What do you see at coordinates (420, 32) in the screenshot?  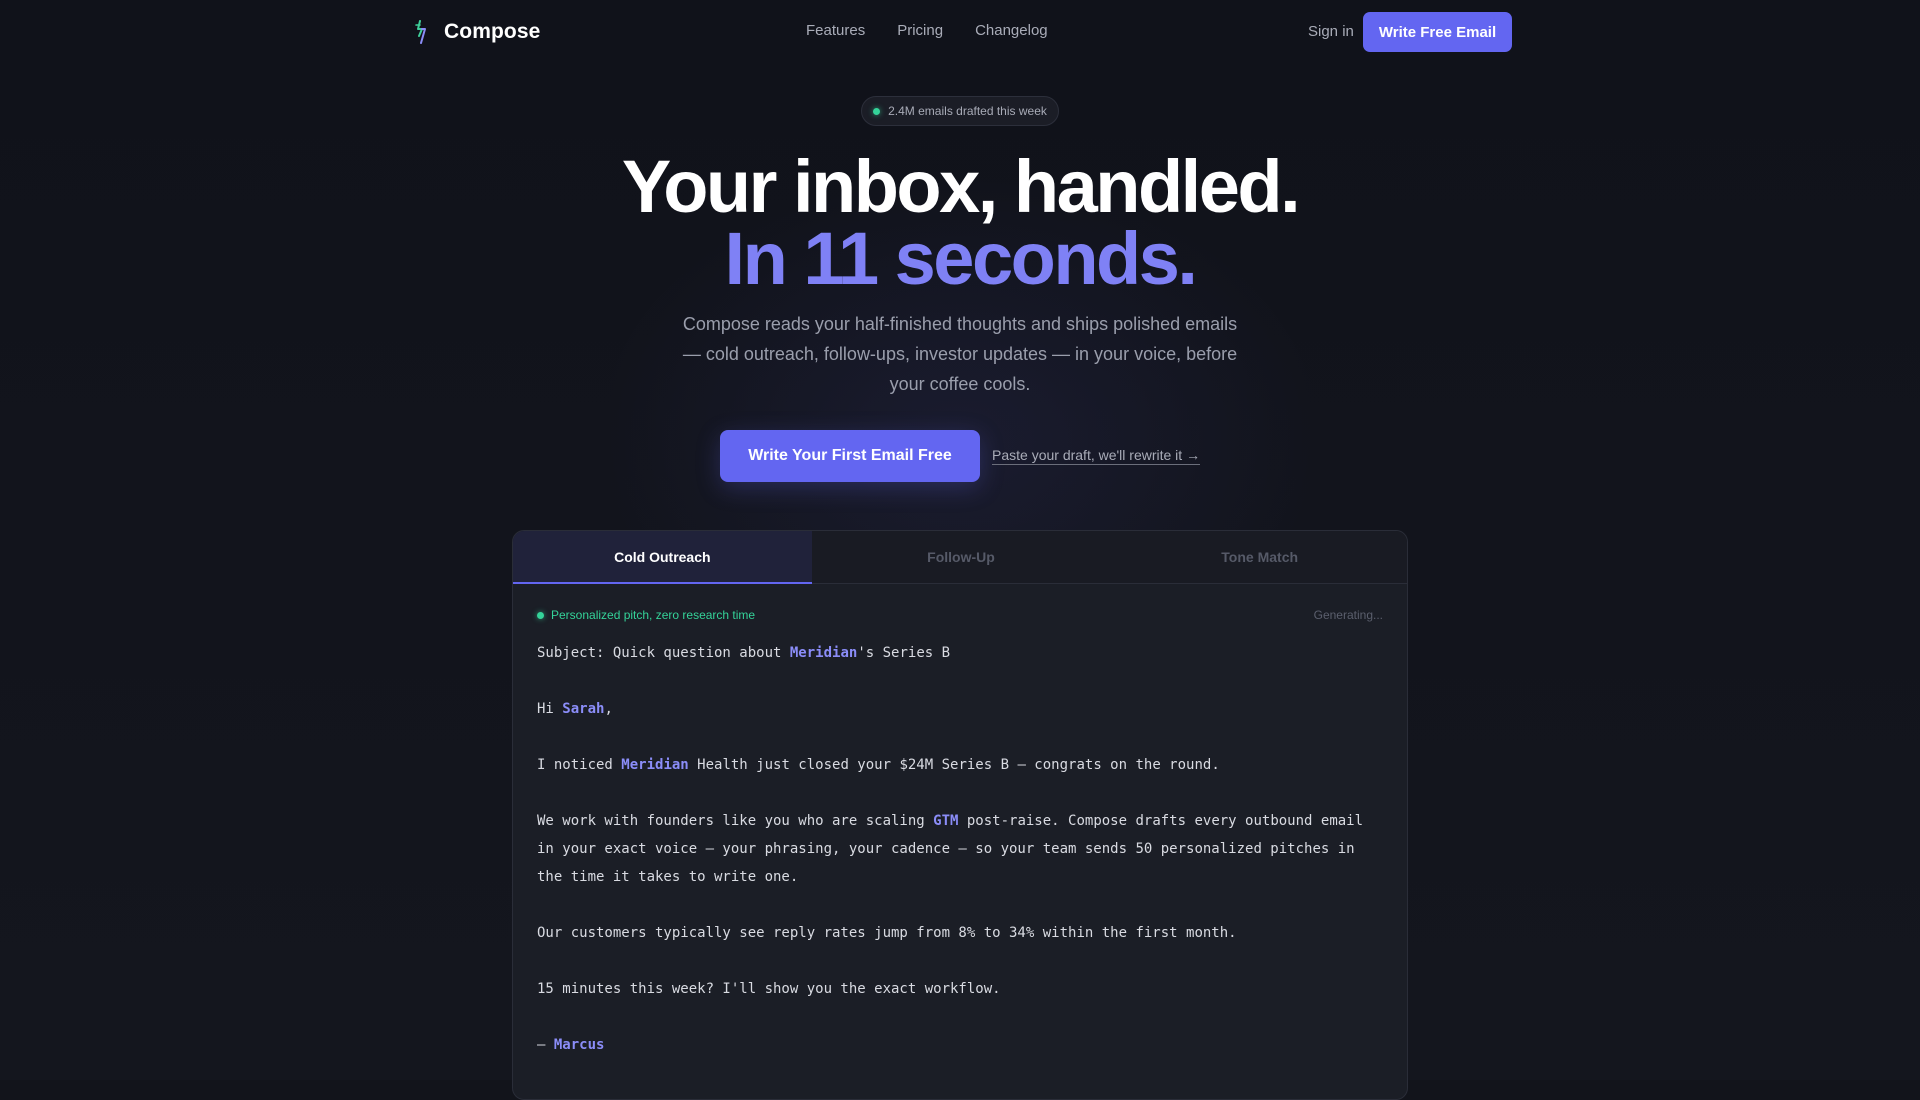 I see `lightning-feather-icon` at bounding box center [420, 32].